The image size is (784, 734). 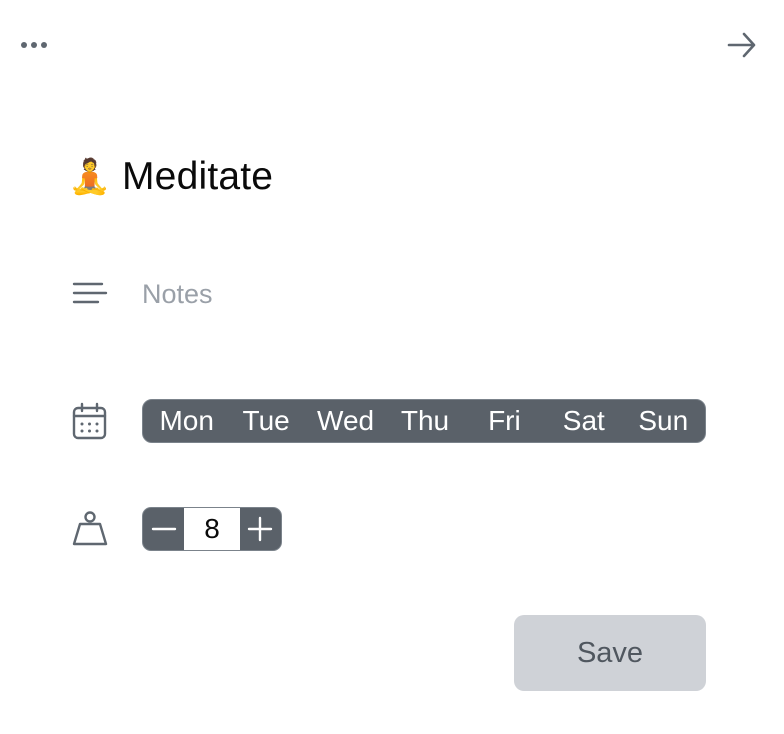 I want to click on notes-input, so click(x=422, y=294).